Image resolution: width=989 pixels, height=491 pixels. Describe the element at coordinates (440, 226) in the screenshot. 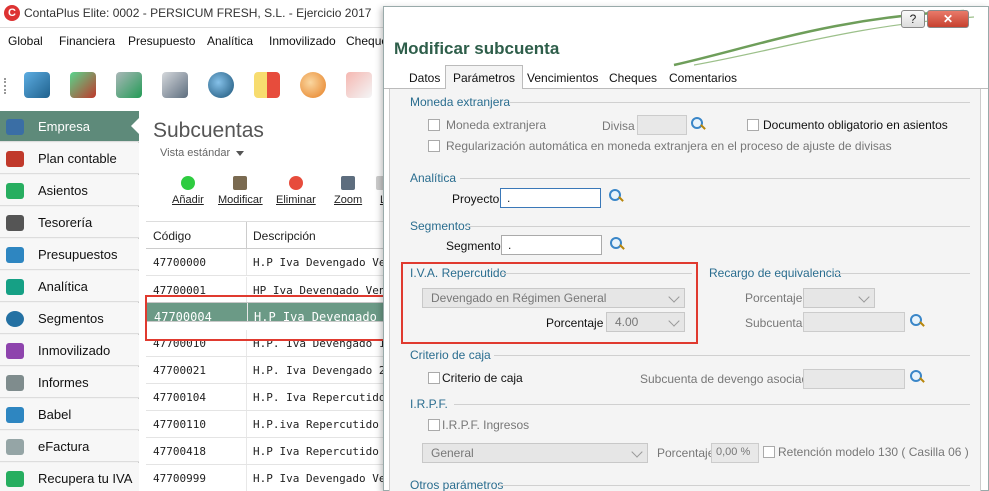

I see `section-segmentos: Segmentos` at that location.